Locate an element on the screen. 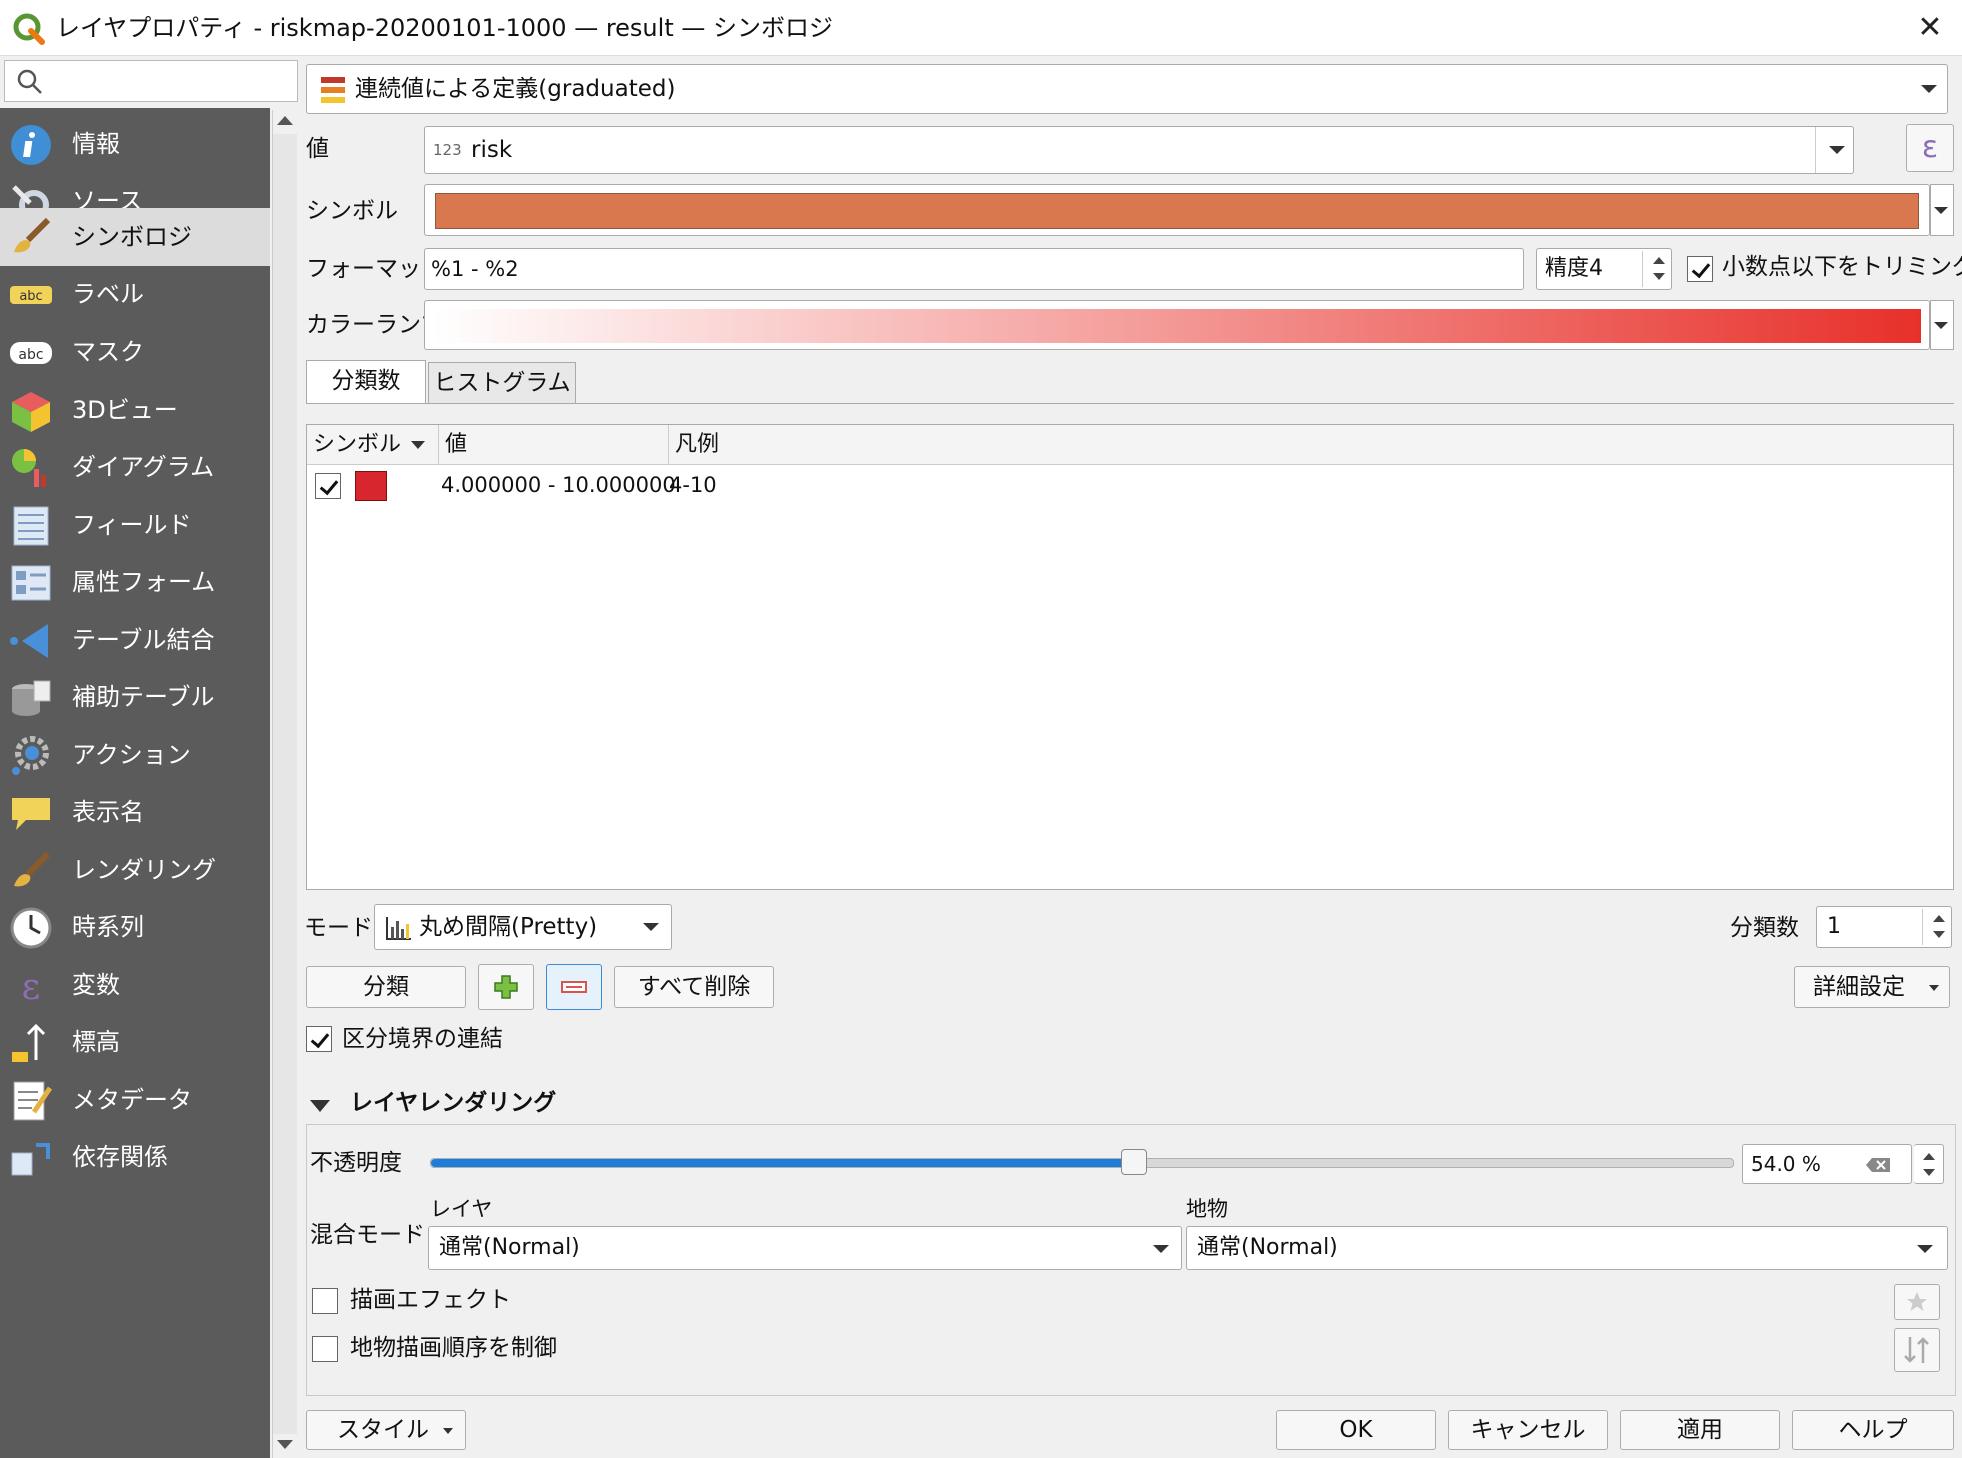  tab-classes: 分類数 is located at coordinates (366, 382).